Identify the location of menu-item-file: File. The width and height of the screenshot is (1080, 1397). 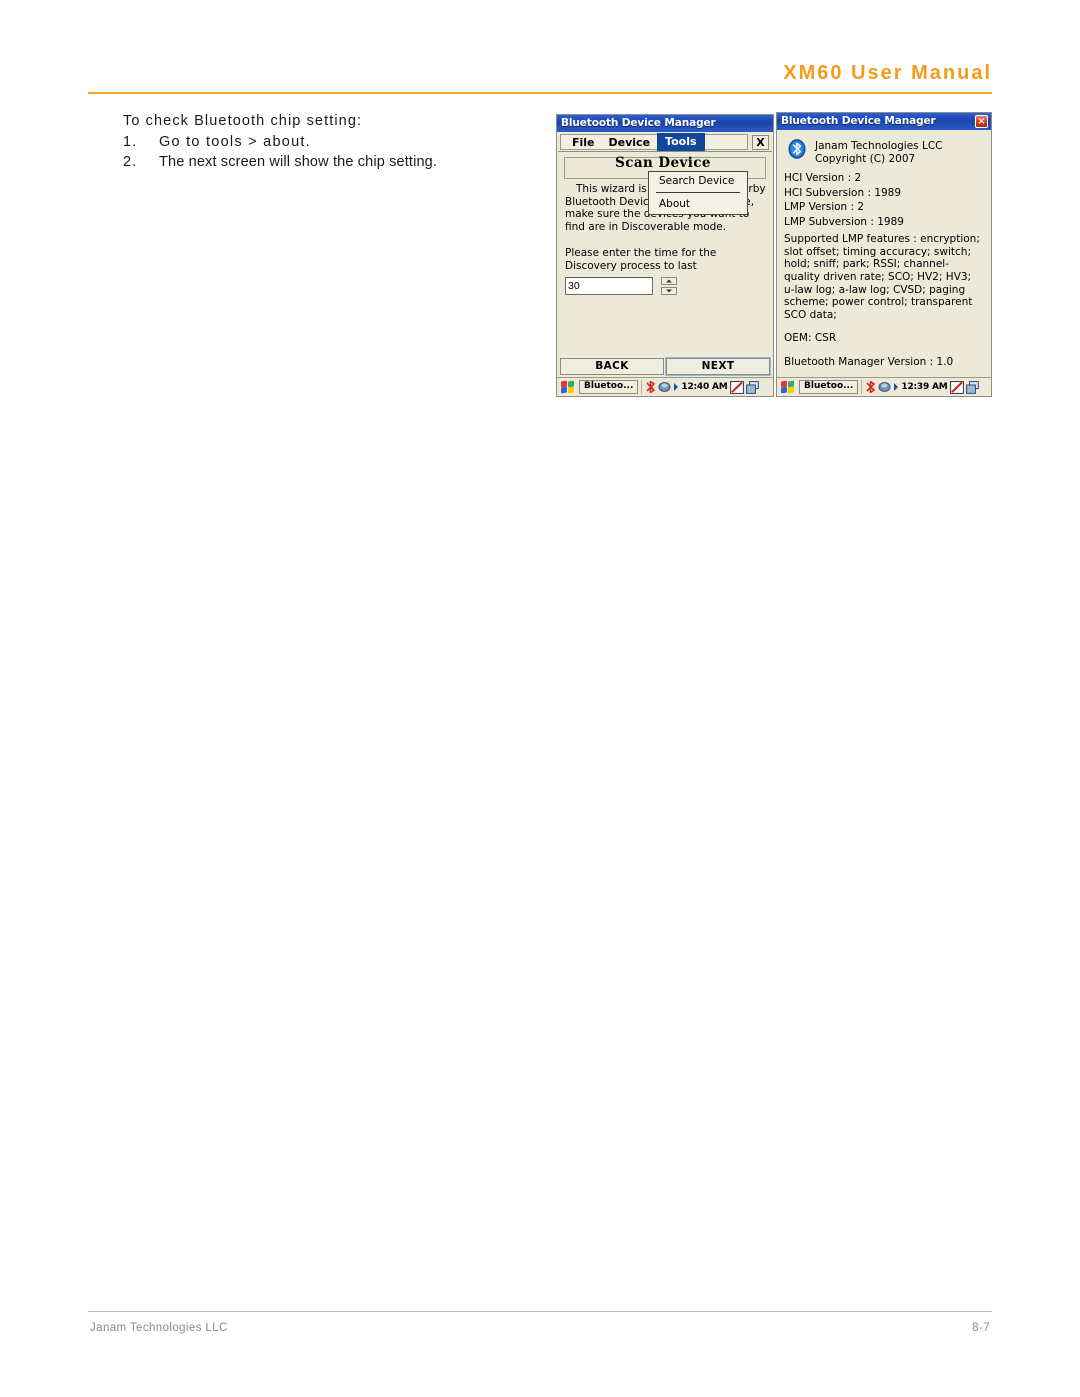
(583, 142).